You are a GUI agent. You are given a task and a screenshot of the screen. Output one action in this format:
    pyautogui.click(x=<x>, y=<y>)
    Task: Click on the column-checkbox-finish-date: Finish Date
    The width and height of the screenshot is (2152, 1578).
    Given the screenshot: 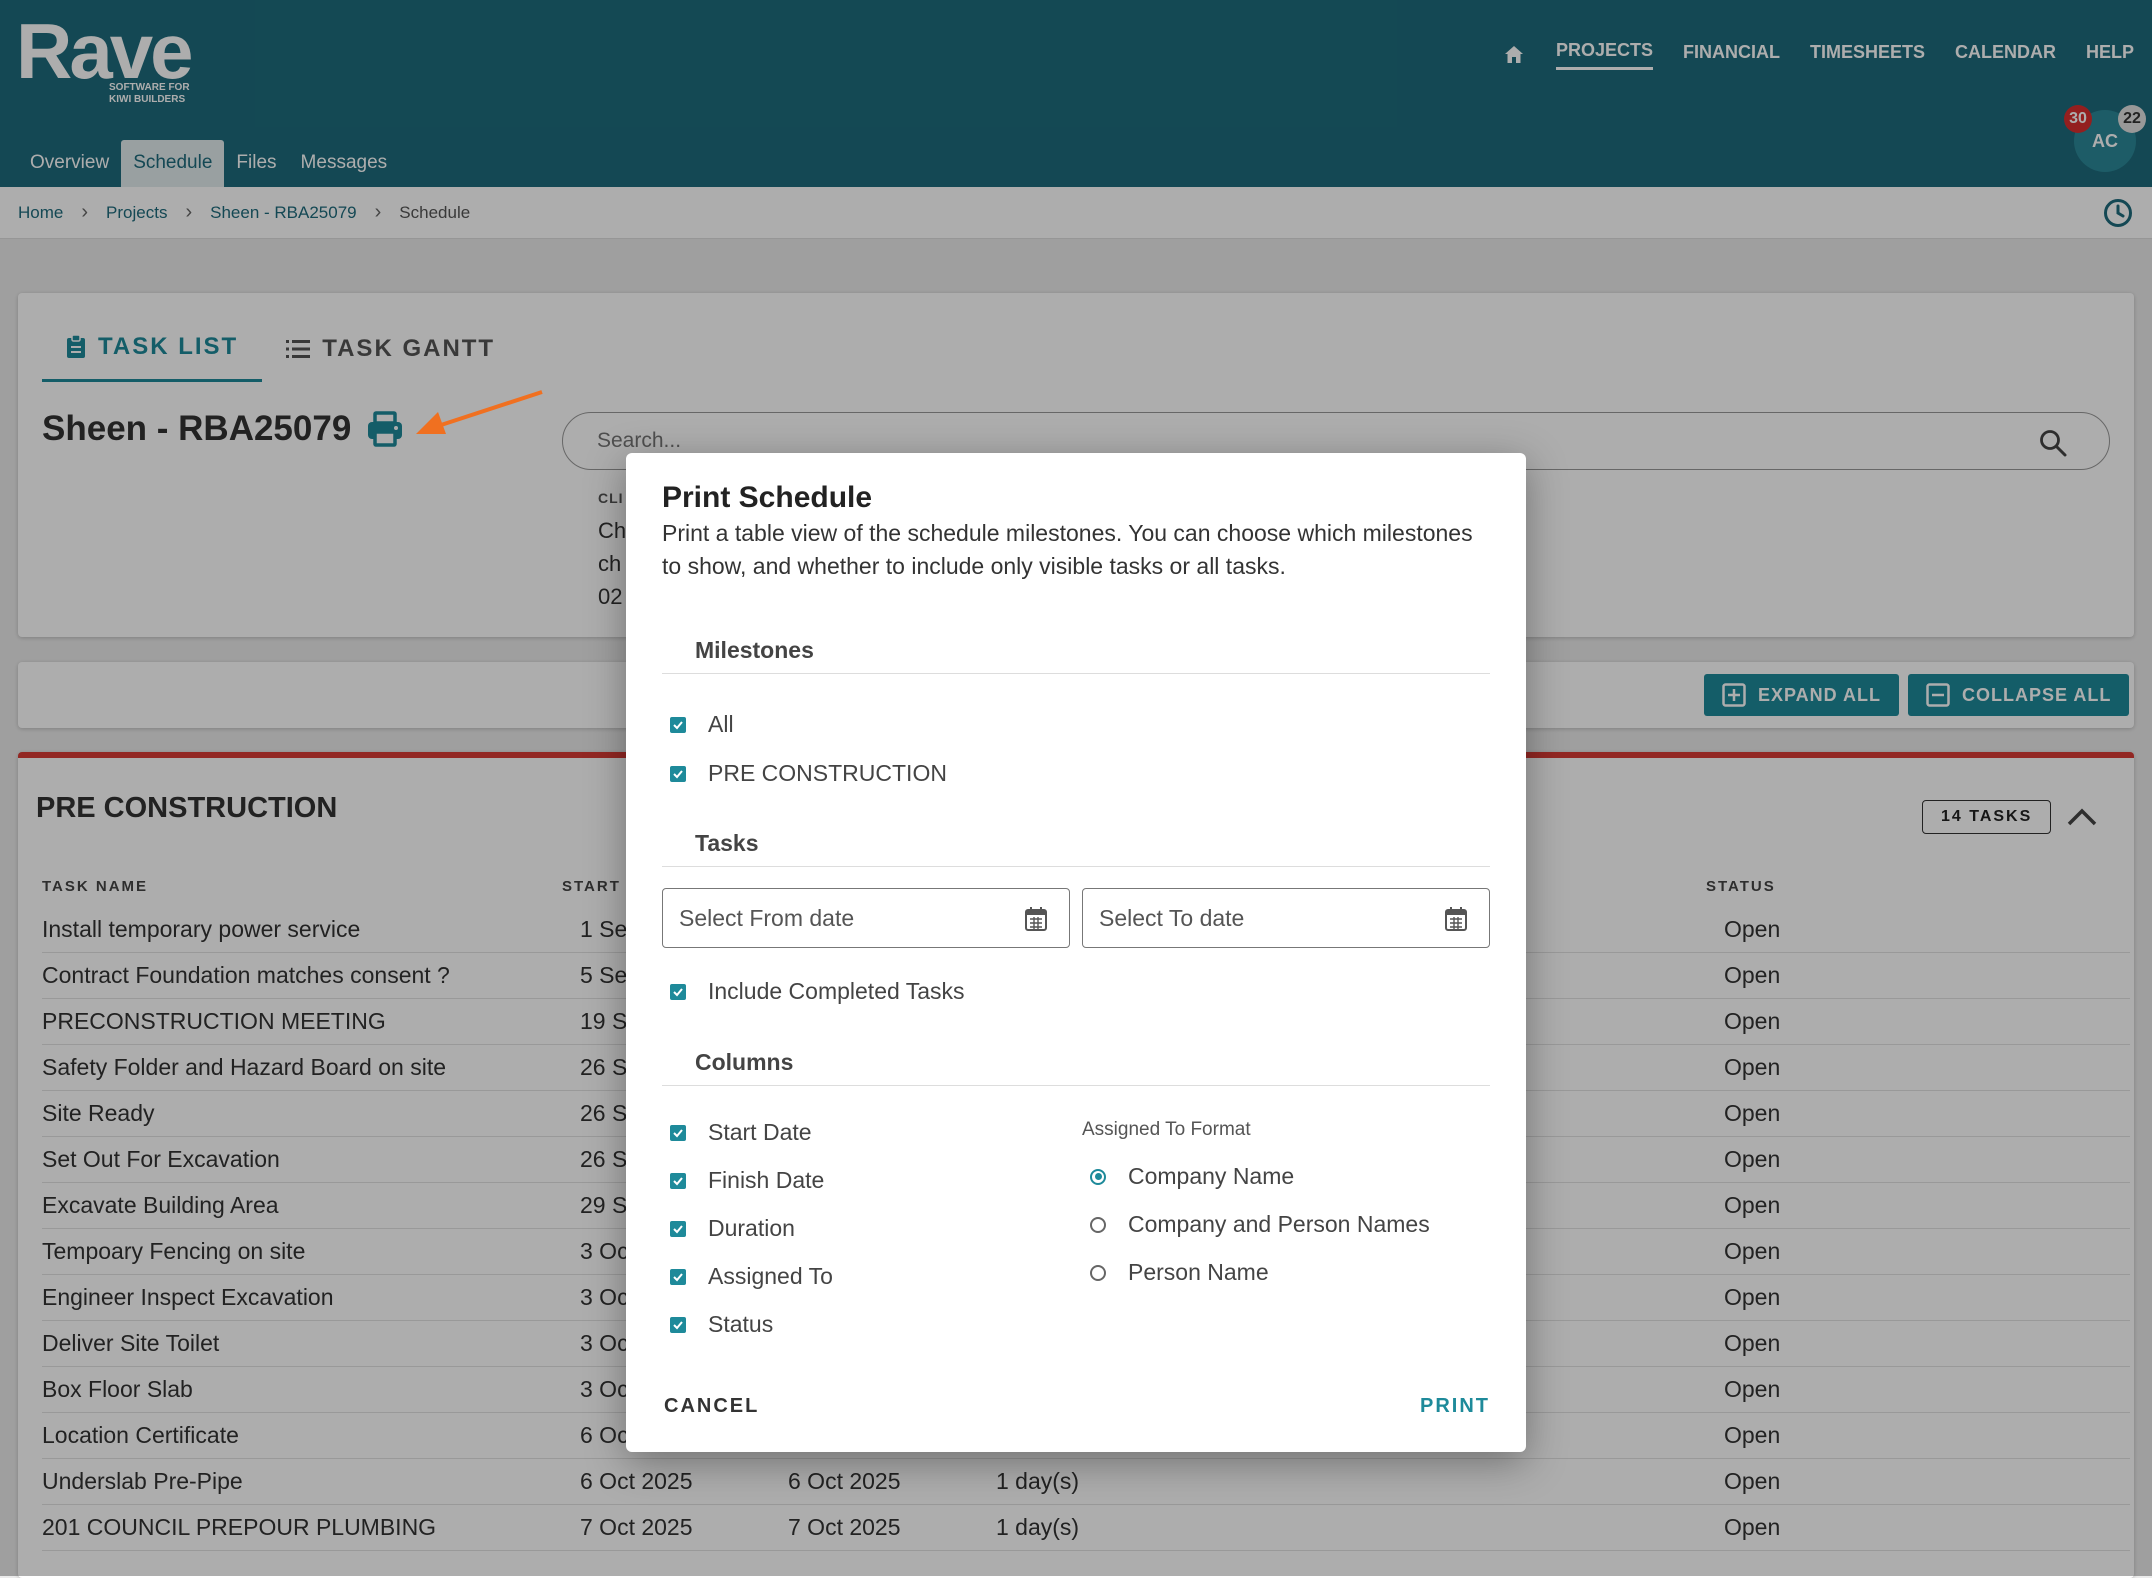 What is the action you would take?
    pyautogui.click(x=747, y=1180)
    